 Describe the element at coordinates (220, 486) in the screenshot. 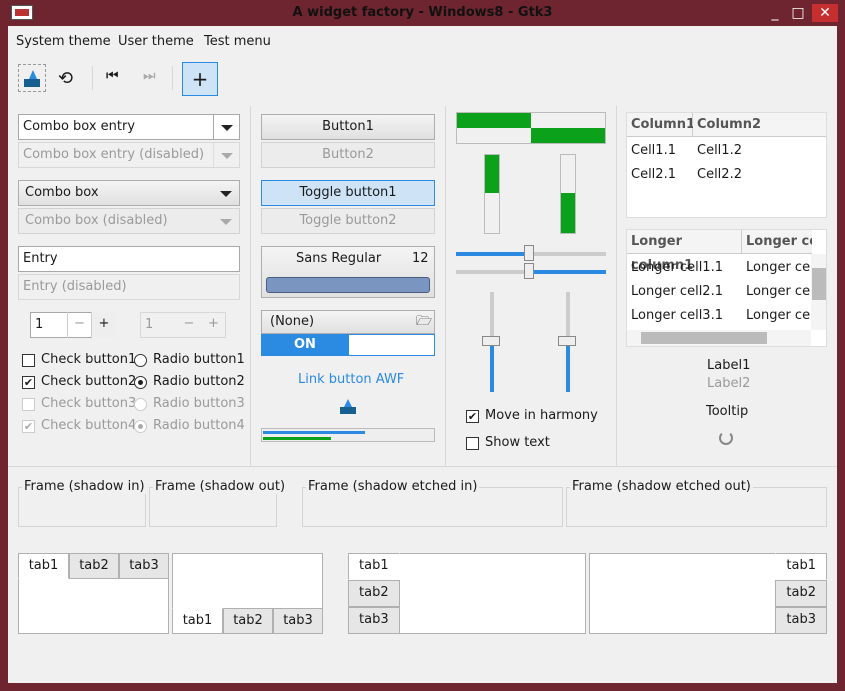

I see `frame-label: Frame (shadow out)` at that location.